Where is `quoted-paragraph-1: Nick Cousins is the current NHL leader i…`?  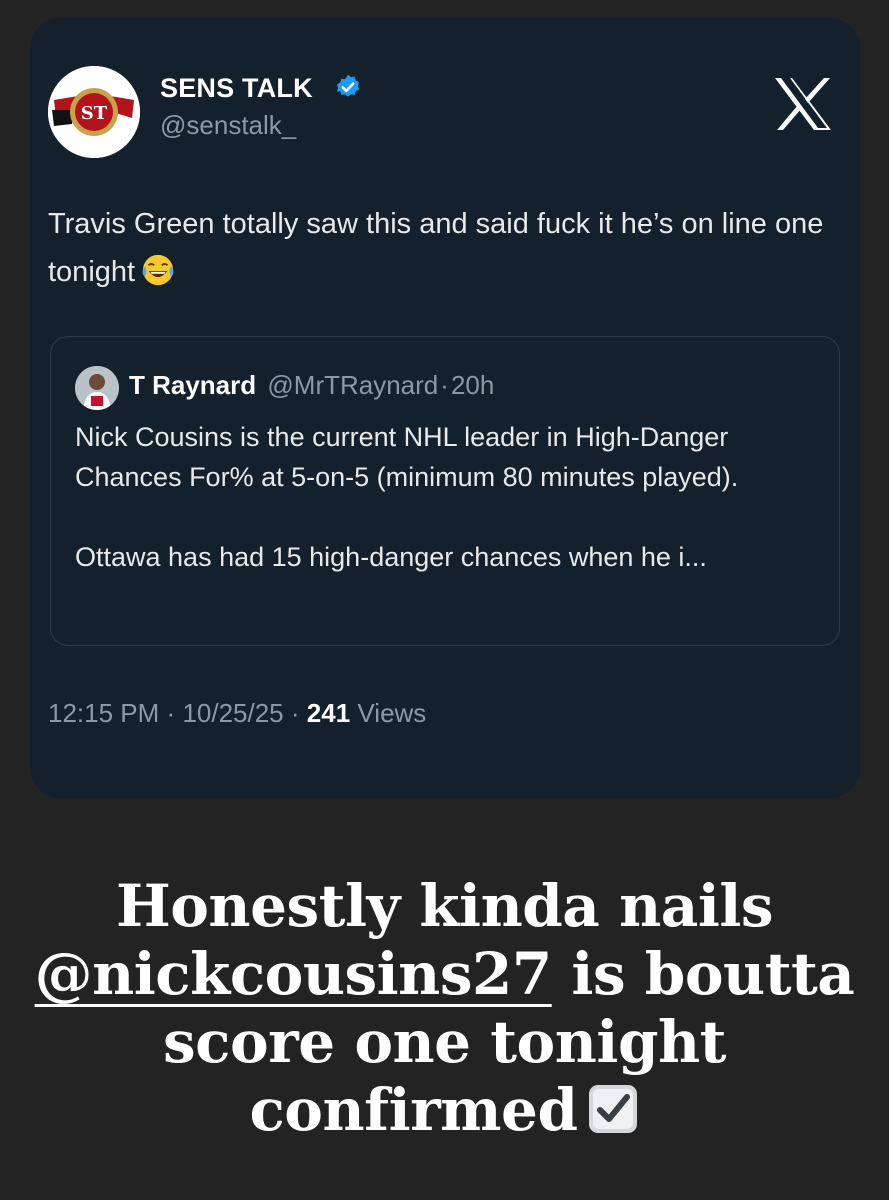
quoted-paragraph-1: Nick Cousins is the current NHL leader i… is located at coordinates (407, 457).